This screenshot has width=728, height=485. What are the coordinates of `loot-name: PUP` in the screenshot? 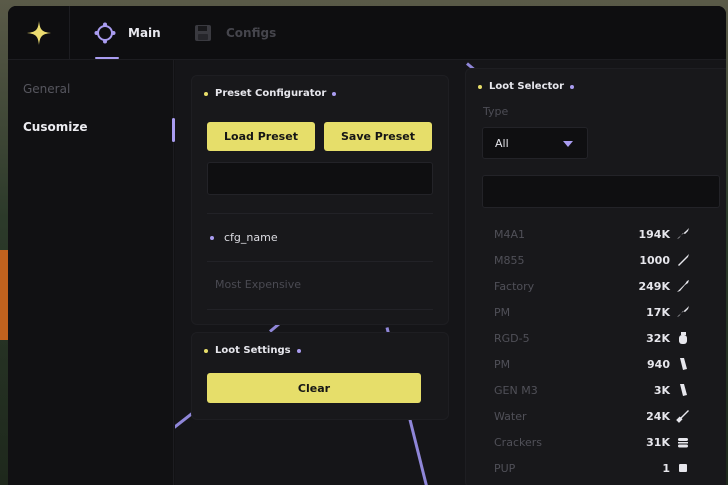 It's located at (505, 468).